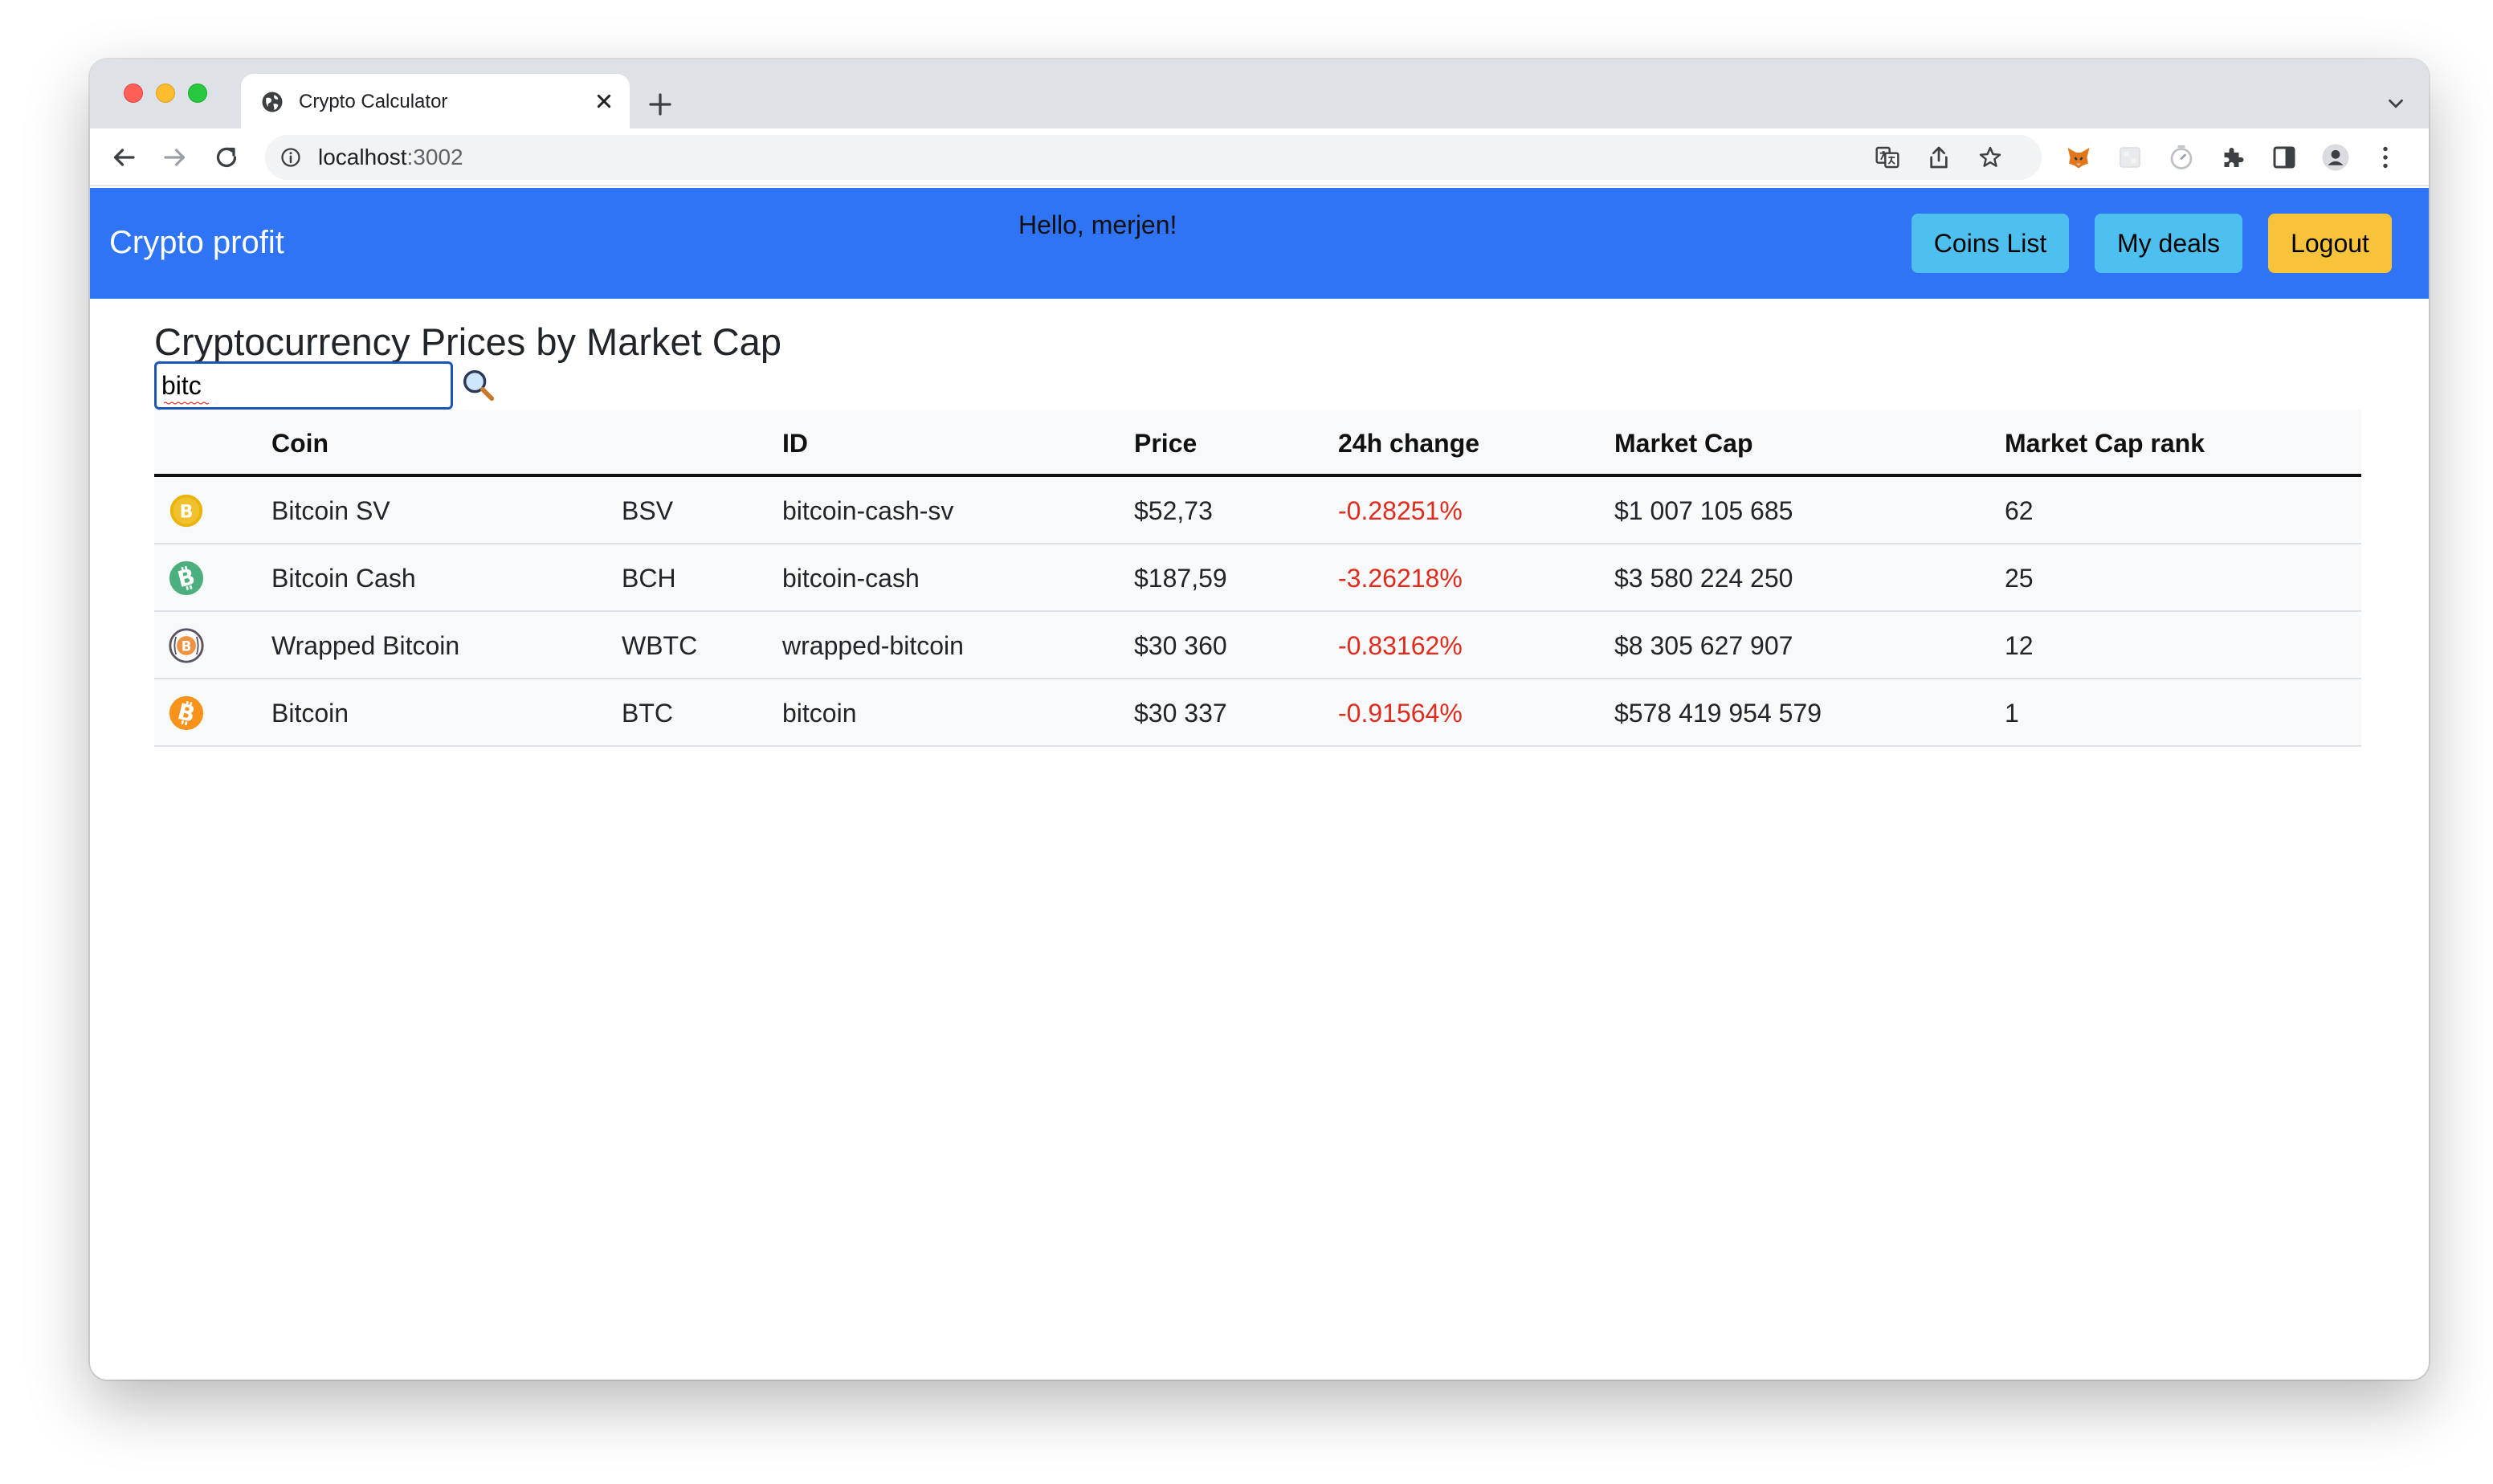 This screenshot has height=1484, width=2493. Describe the element at coordinates (1173, 510) in the screenshot. I see `coin-price: $52,73` at that location.